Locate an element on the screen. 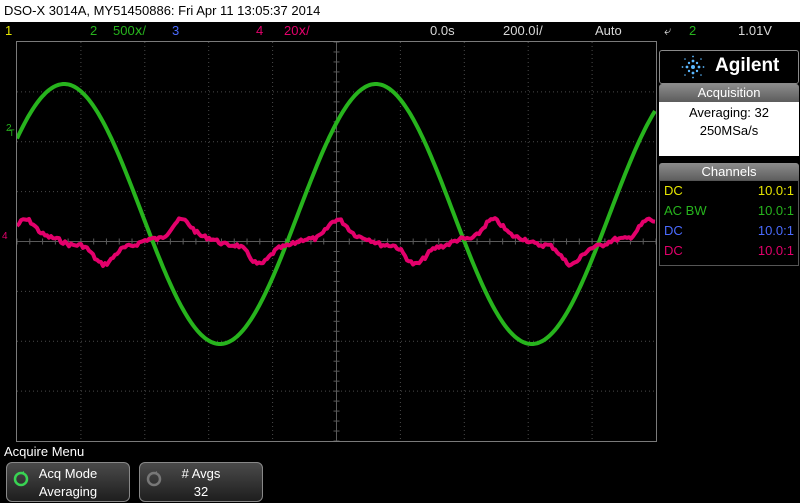  channel-2-coupling: AC BW is located at coordinates (685, 210).